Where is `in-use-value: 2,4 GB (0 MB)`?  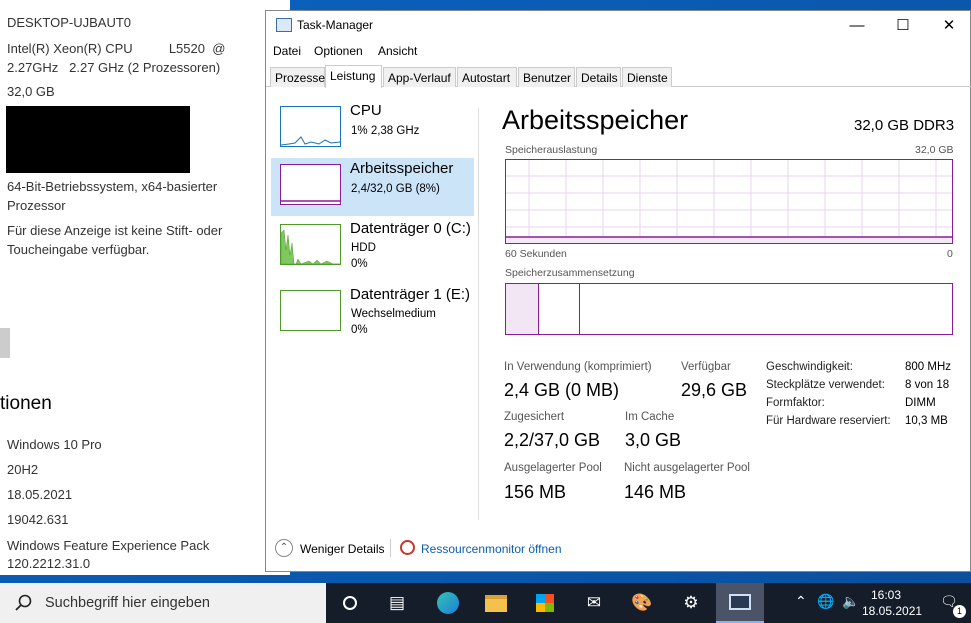
in-use-value: 2,4 GB (0 MB) is located at coordinates (562, 390).